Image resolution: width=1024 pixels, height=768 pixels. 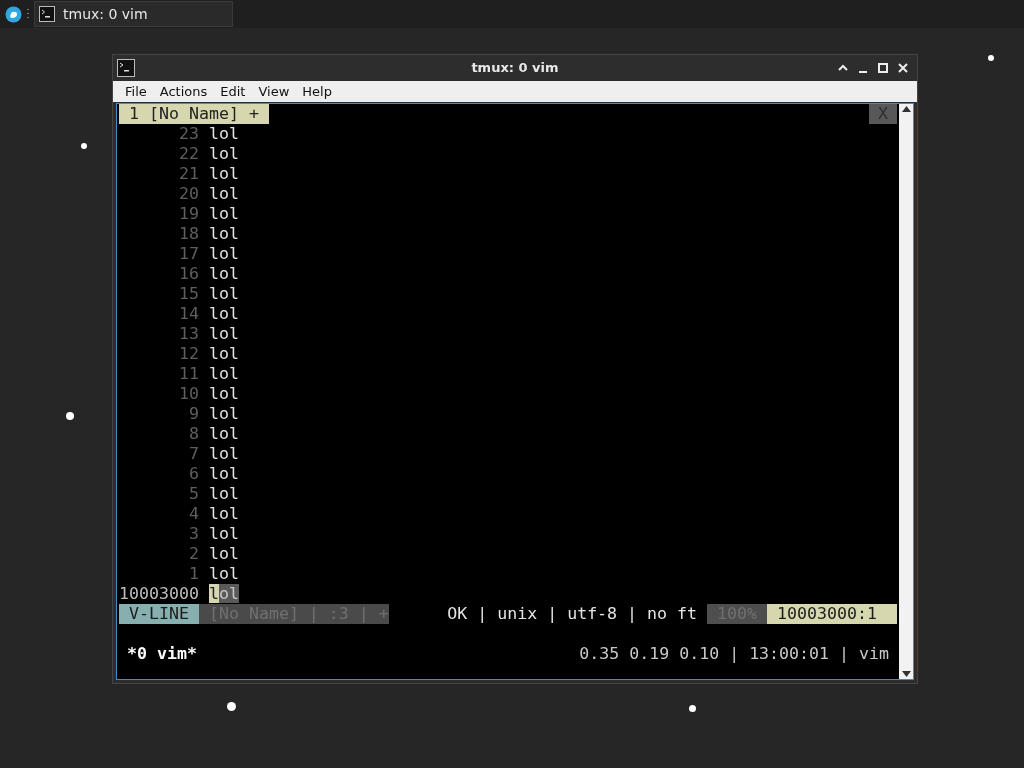 I want to click on line-number: 16, so click(x=188, y=274).